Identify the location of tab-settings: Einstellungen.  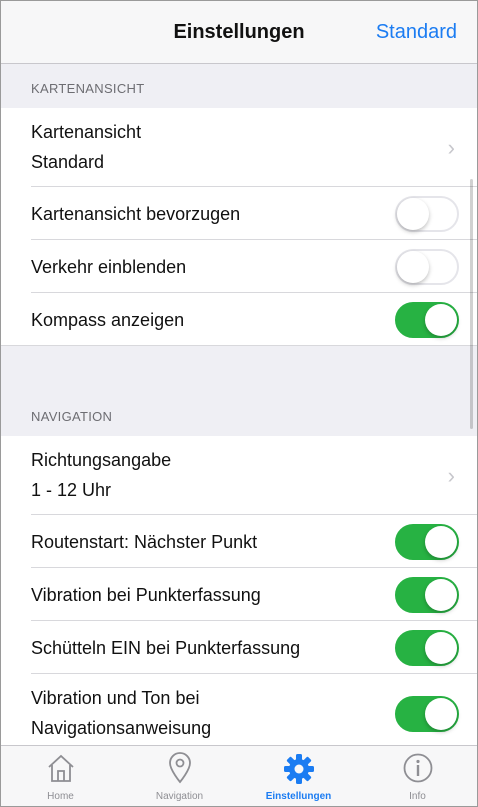
(298, 776).